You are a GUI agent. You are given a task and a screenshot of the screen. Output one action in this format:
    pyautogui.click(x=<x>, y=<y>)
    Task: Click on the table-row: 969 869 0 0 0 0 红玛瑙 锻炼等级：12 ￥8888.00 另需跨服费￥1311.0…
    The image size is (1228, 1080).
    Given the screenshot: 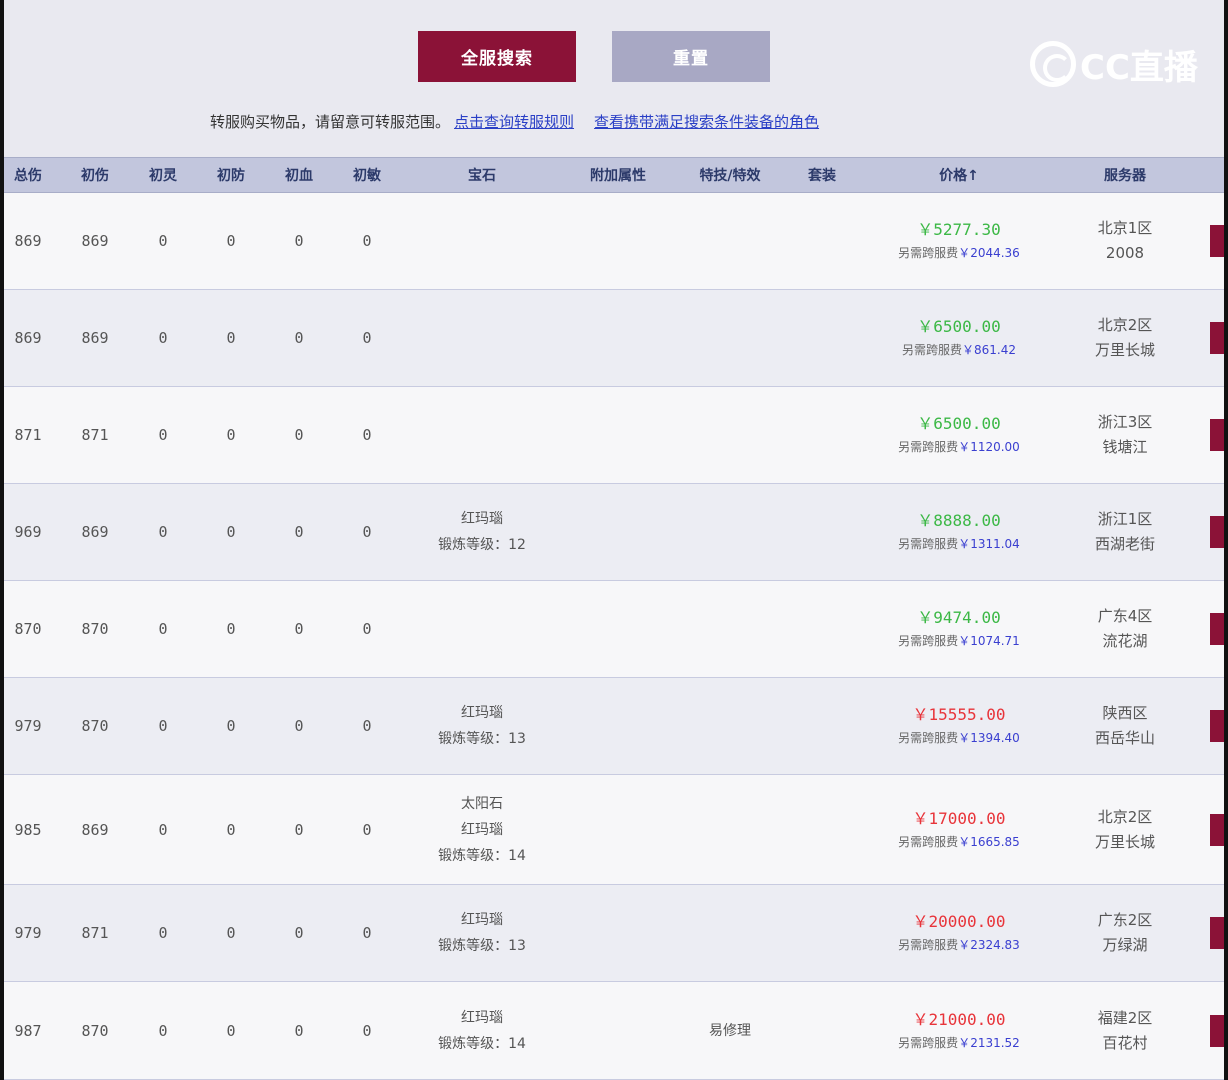 What is the action you would take?
    pyautogui.click(x=614, y=532)
    